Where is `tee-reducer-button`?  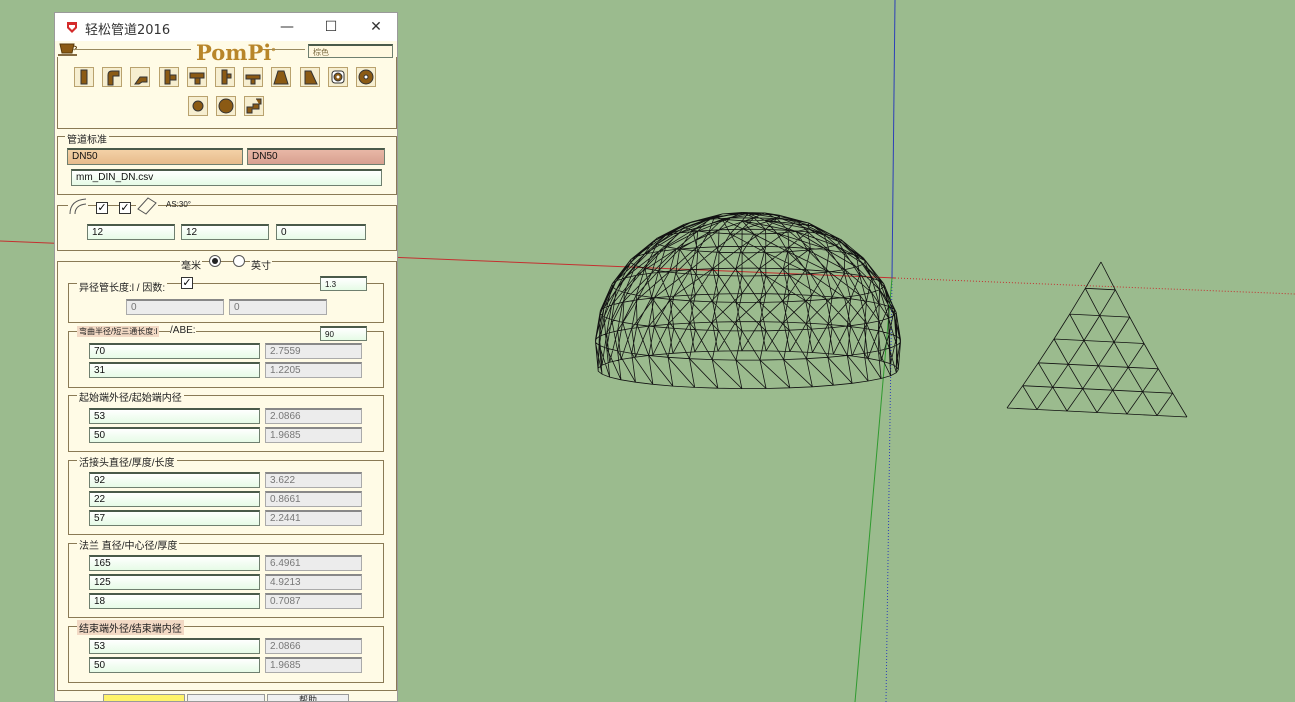 tee-reducer-button is located at coordinates (253, 77).